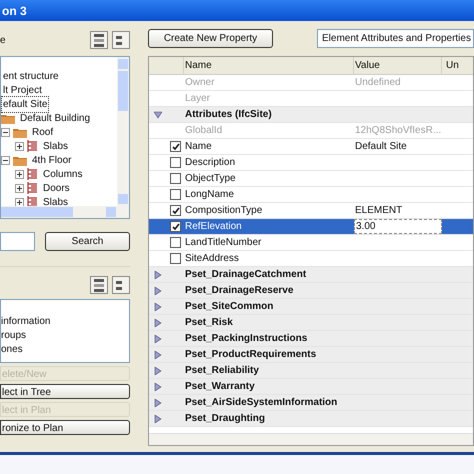 This screenshot has height=474, width=474. What do you see at coordinates (14, 11) in the screenshot?
I see `window-title: on 3` at bounding box center [14, 11].